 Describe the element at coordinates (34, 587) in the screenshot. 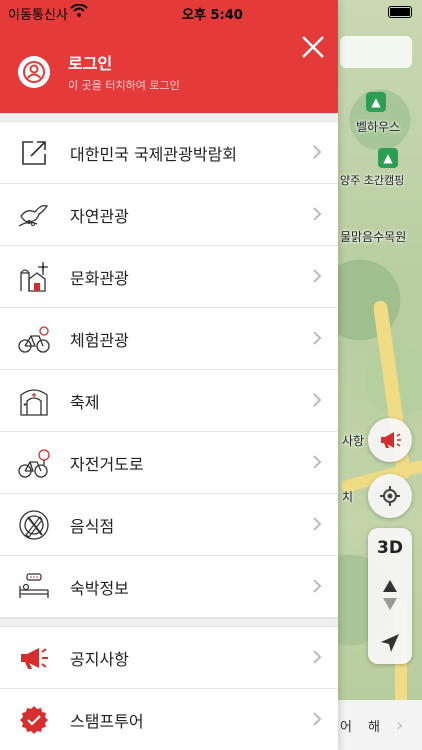

I see `bed-icon` at that location.